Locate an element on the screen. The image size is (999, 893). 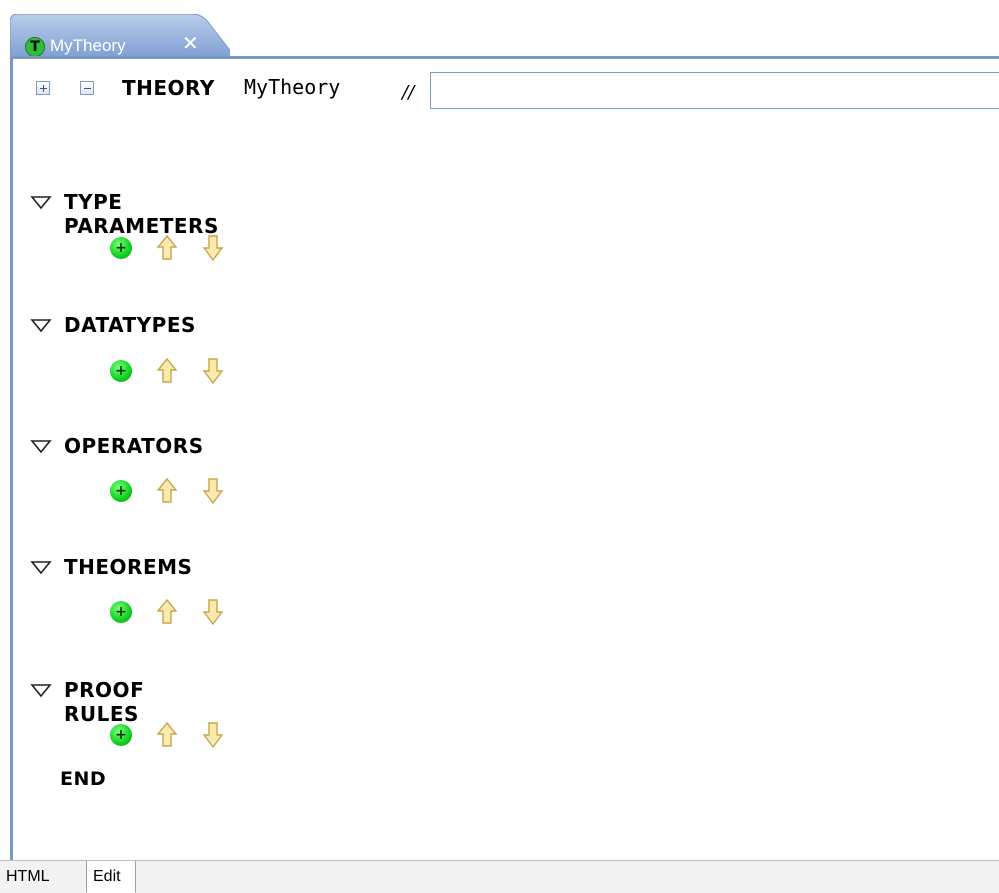
section-title: OPERATORS is located at coordinates (134, 446).